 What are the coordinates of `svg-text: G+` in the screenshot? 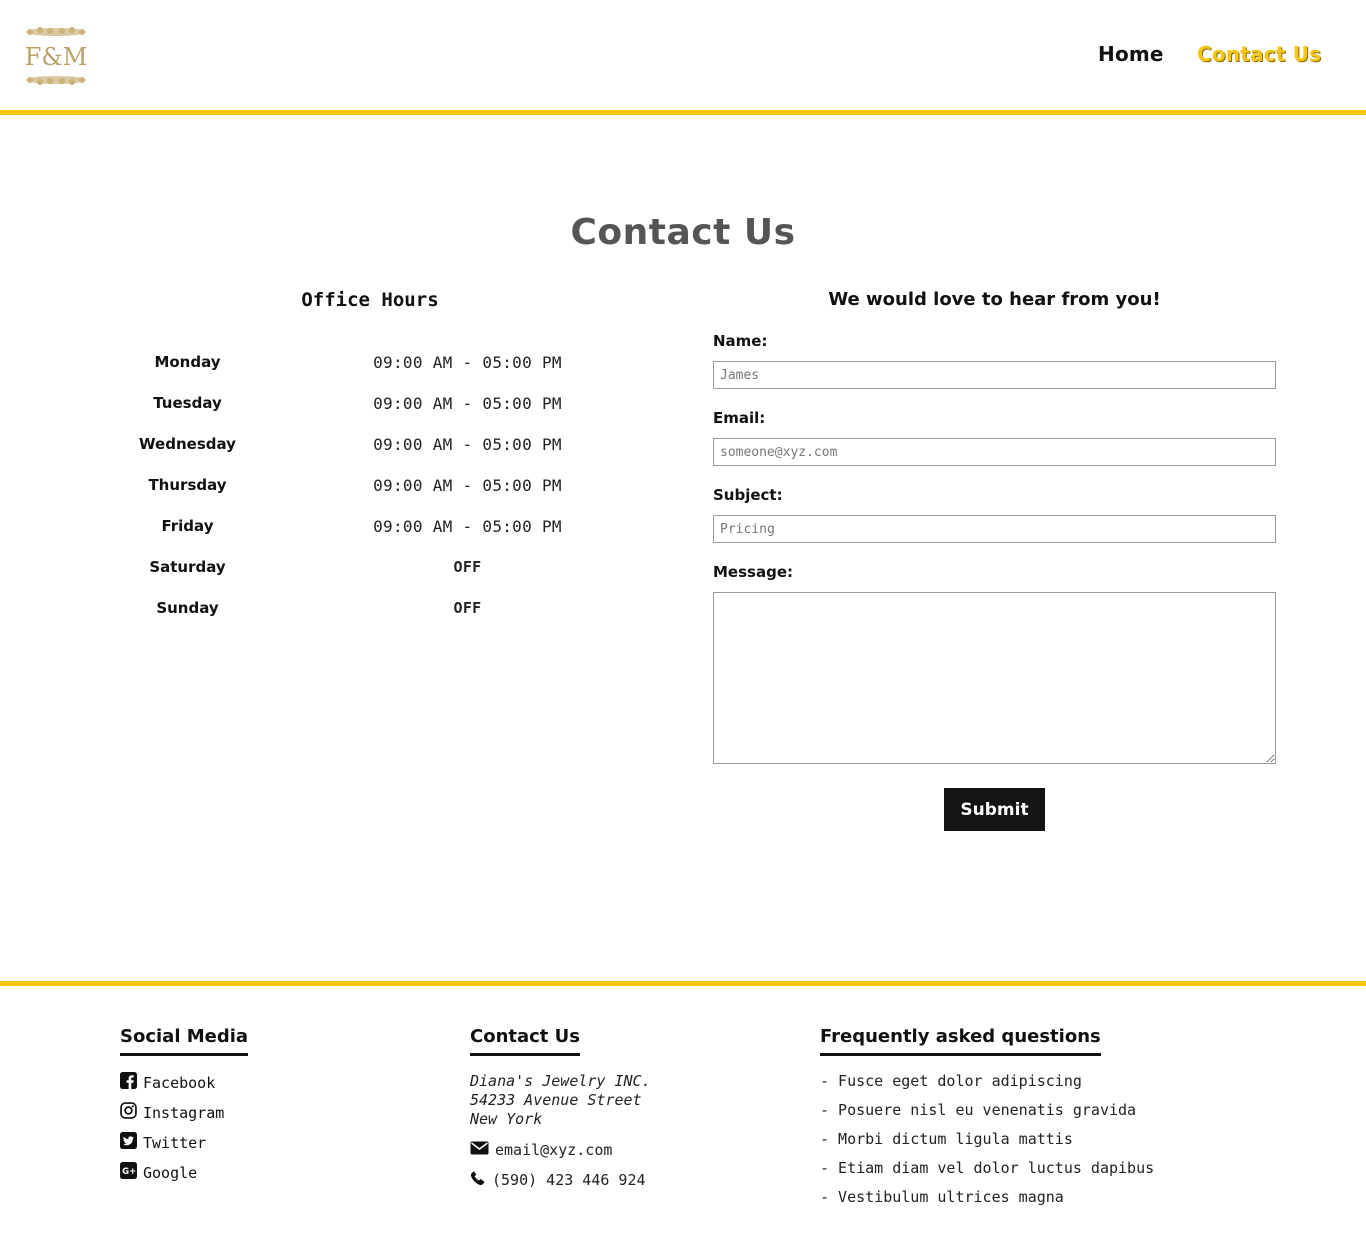 It's located at (129, 1172).